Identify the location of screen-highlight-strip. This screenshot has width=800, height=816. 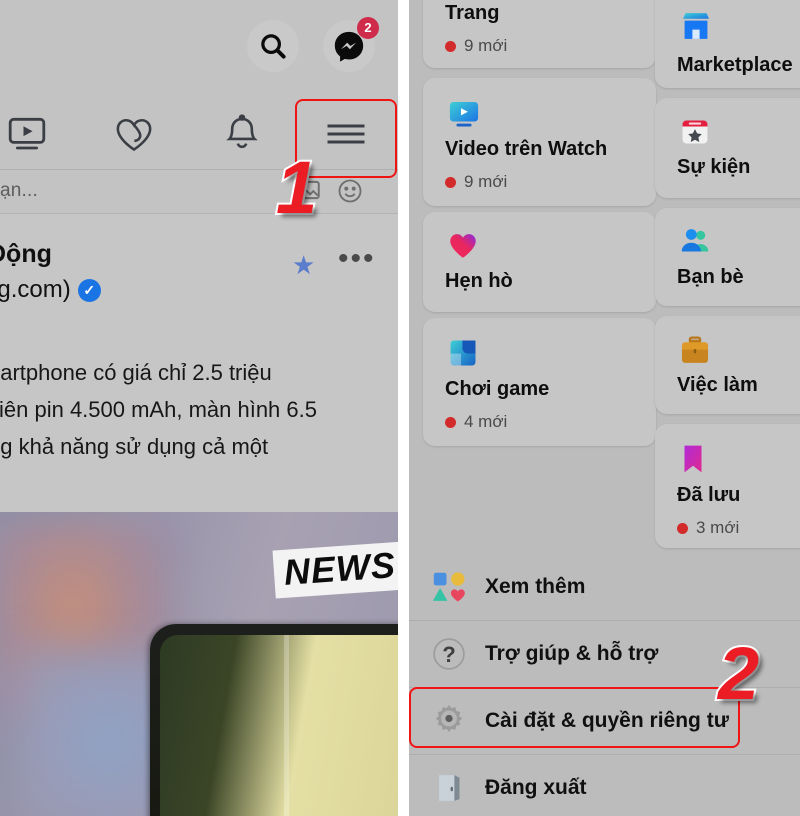
(286, 725).